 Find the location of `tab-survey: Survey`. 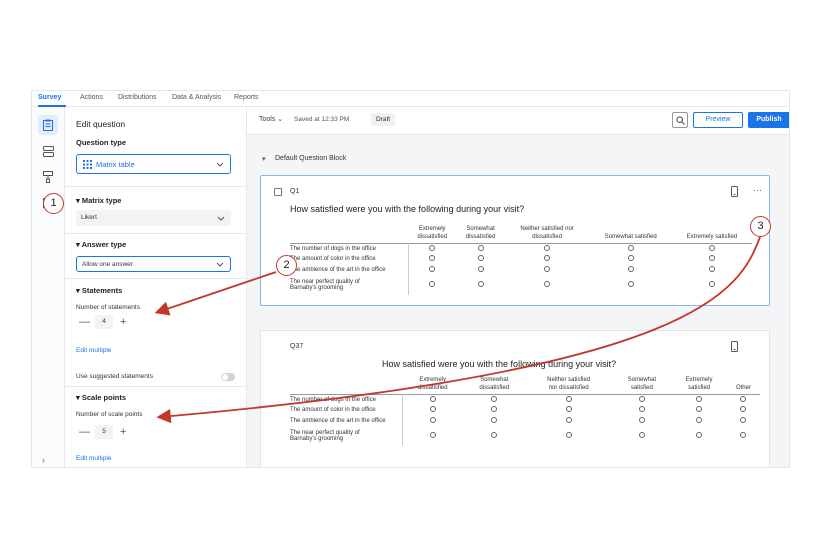

tab-survey: Survey is located at coordinates (49, 97).